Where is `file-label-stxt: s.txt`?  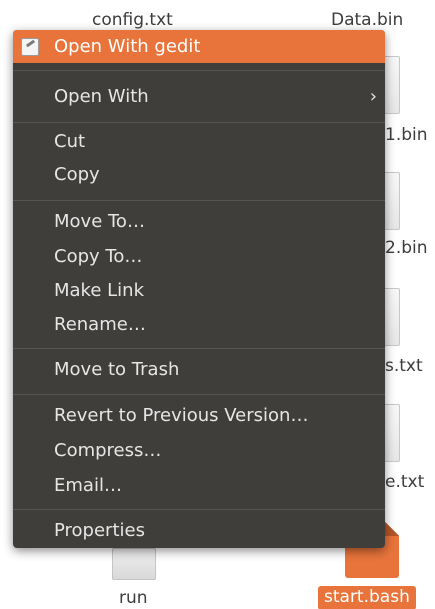
file-label-stxt: s.txt is located at coordinates (404, 366).